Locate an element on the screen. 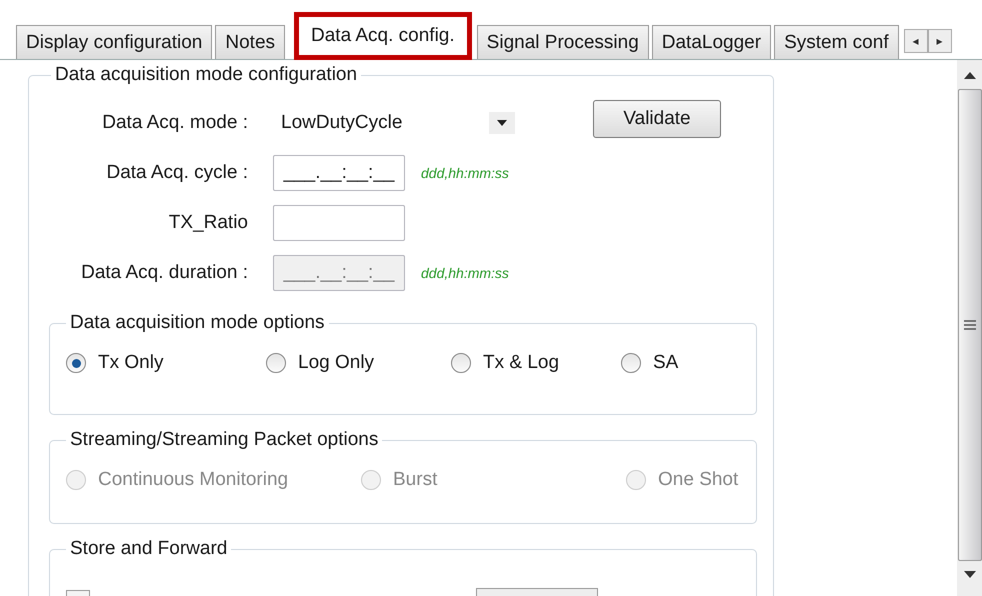  validate-button: Validate is located at coordinates (657, 119).